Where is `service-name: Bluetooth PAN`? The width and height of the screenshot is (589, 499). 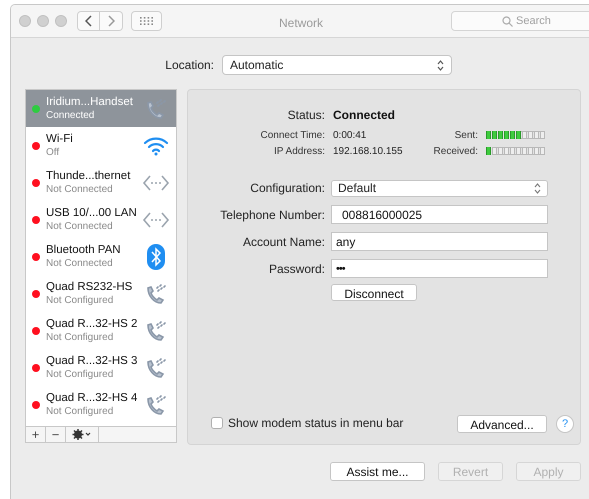 service-name: Bluetooth PAN is located at coordinates (84, 250).